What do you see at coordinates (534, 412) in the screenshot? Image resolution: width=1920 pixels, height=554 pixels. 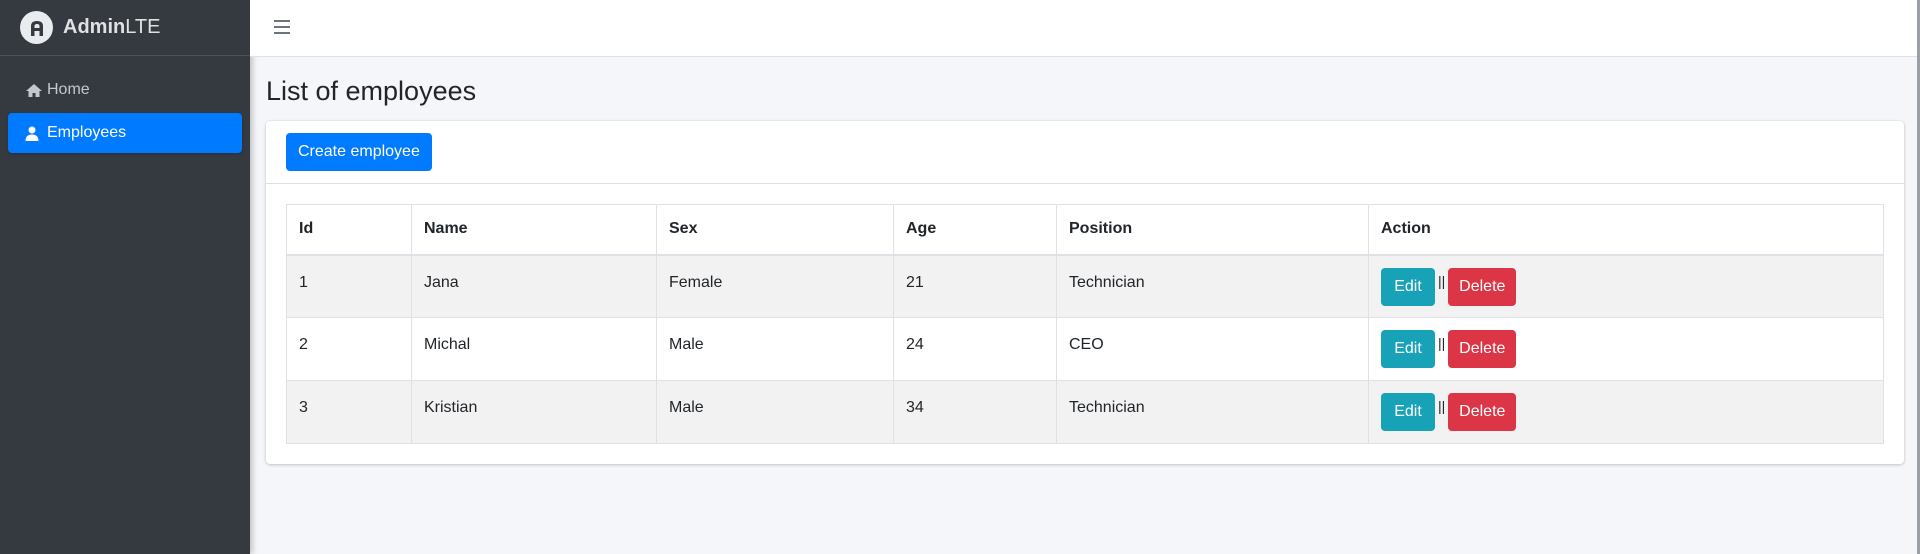 I see `cell-name: Kristian` at bounding box center [534, 412].